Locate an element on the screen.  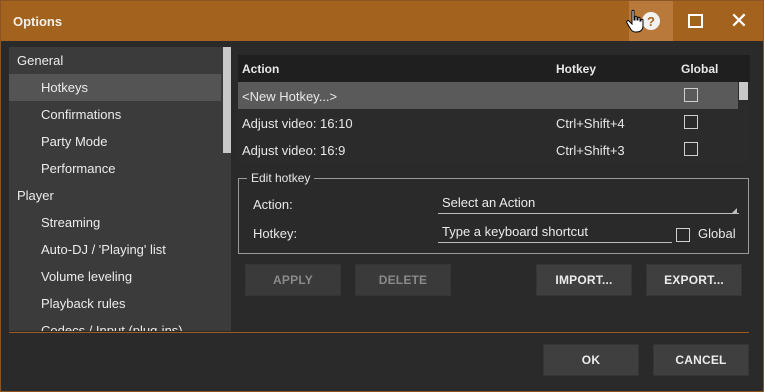
global-checkbox is located at coordinates (683, 235).